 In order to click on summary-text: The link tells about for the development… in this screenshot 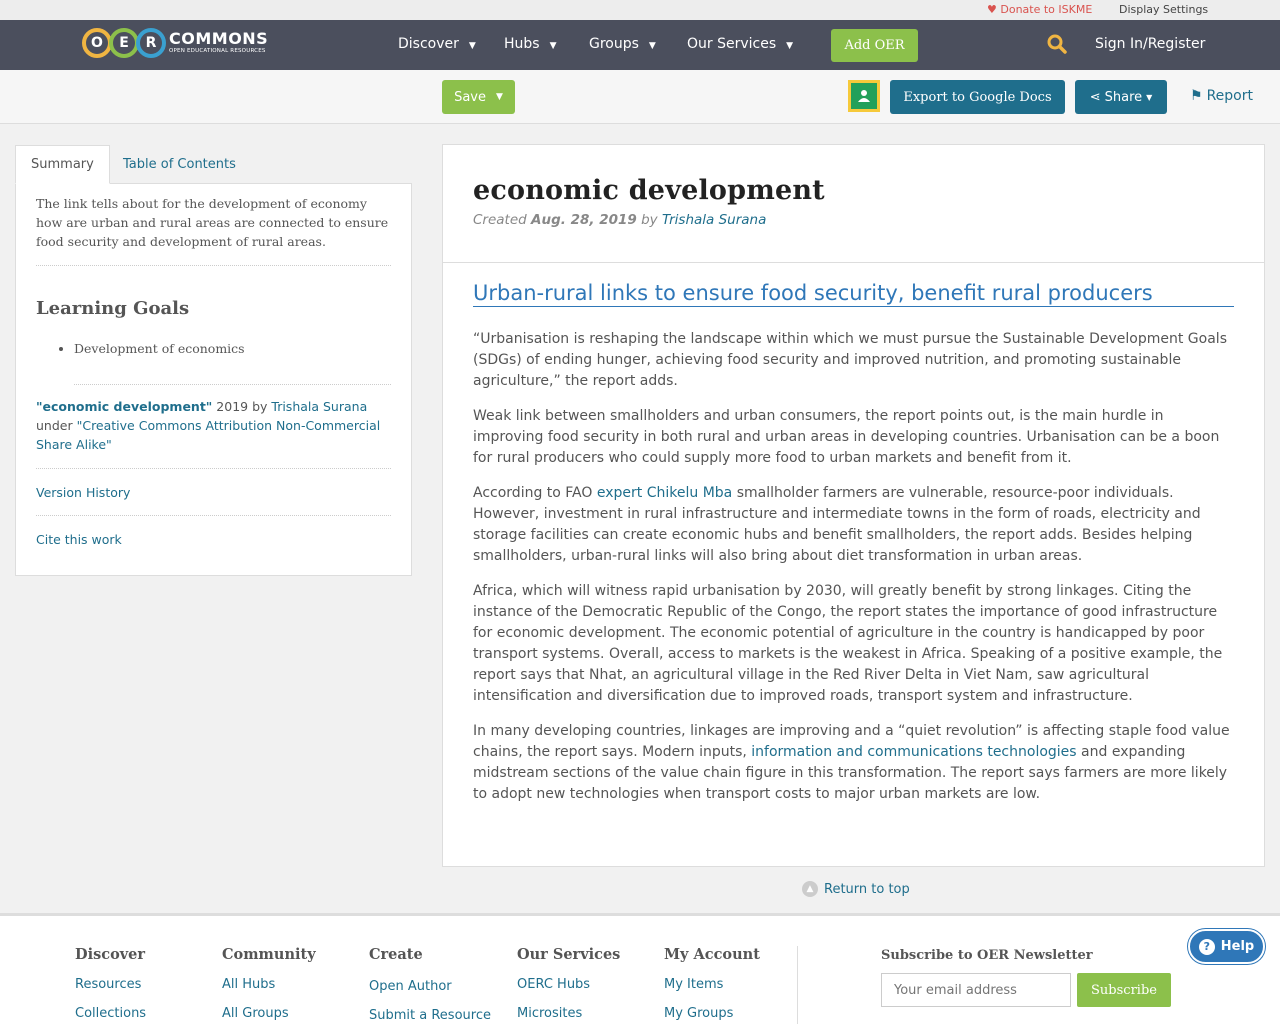, I will do `click(213, 230)`.